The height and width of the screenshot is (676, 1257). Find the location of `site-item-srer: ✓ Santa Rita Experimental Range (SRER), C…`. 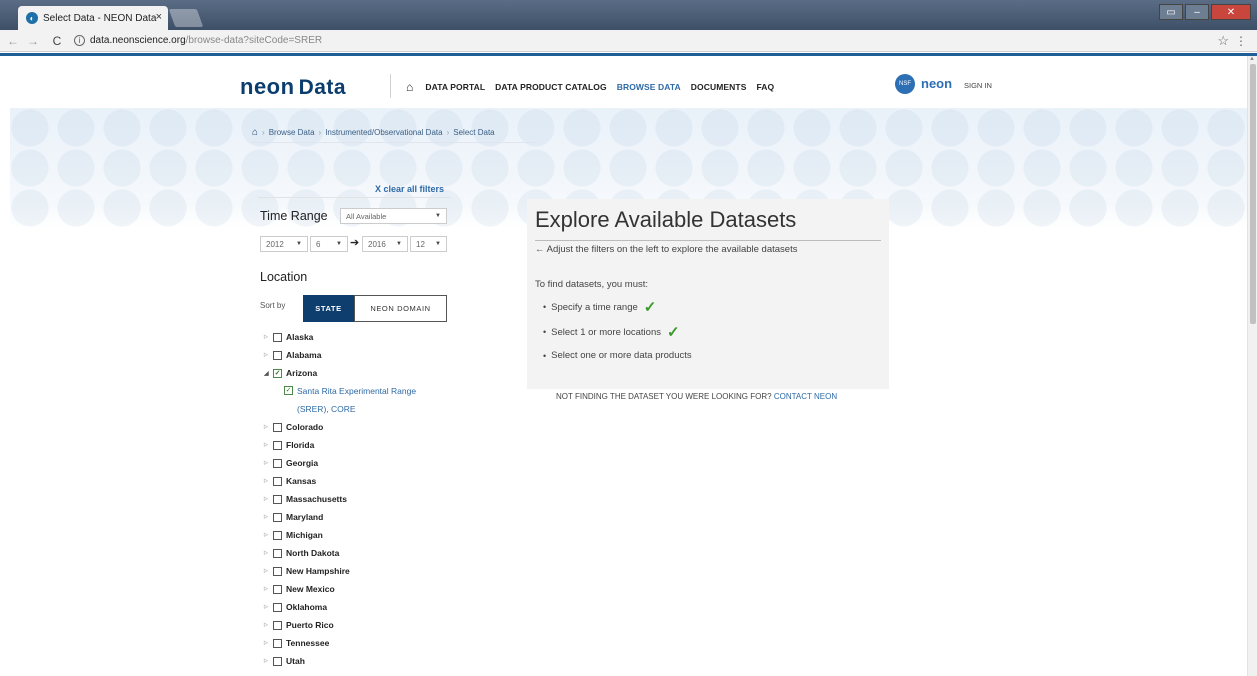

site-item-srer: ✓ Santa Rita Experimental Range (SRER), C… is located at coordinates (359, 400).